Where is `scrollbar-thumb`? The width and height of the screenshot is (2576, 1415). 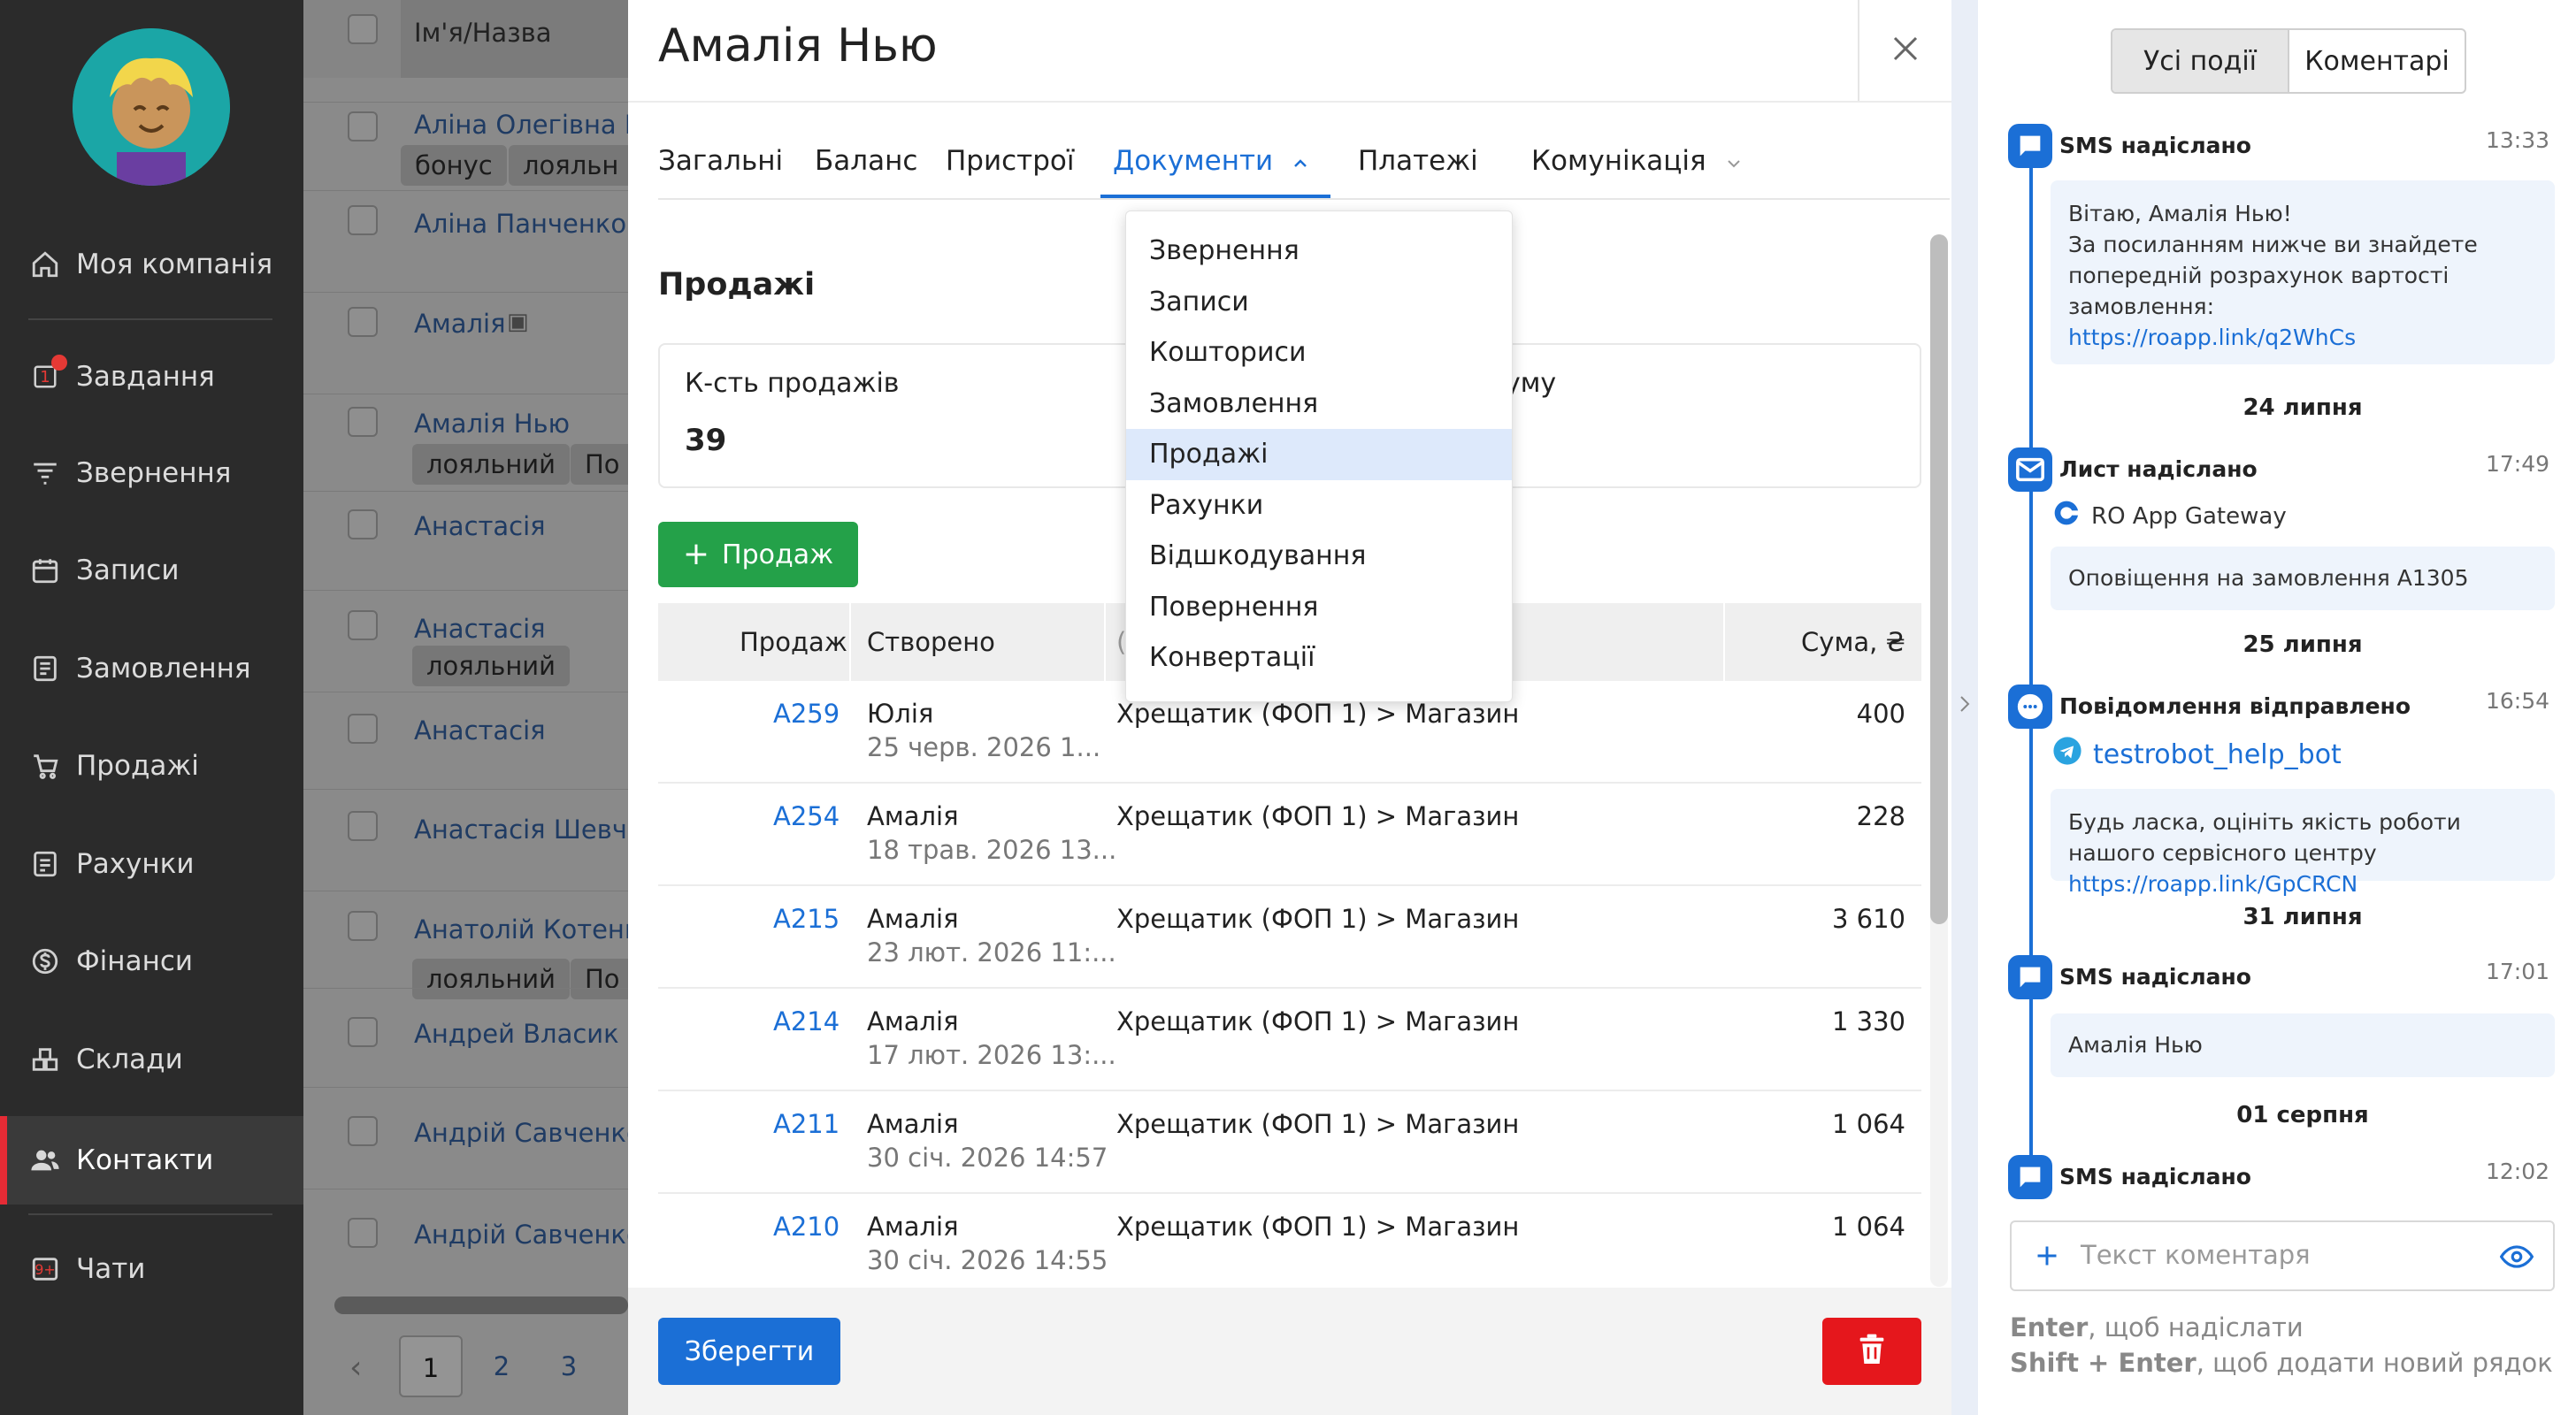 scrollbar-thumb is located at coordinates (1939, 579).